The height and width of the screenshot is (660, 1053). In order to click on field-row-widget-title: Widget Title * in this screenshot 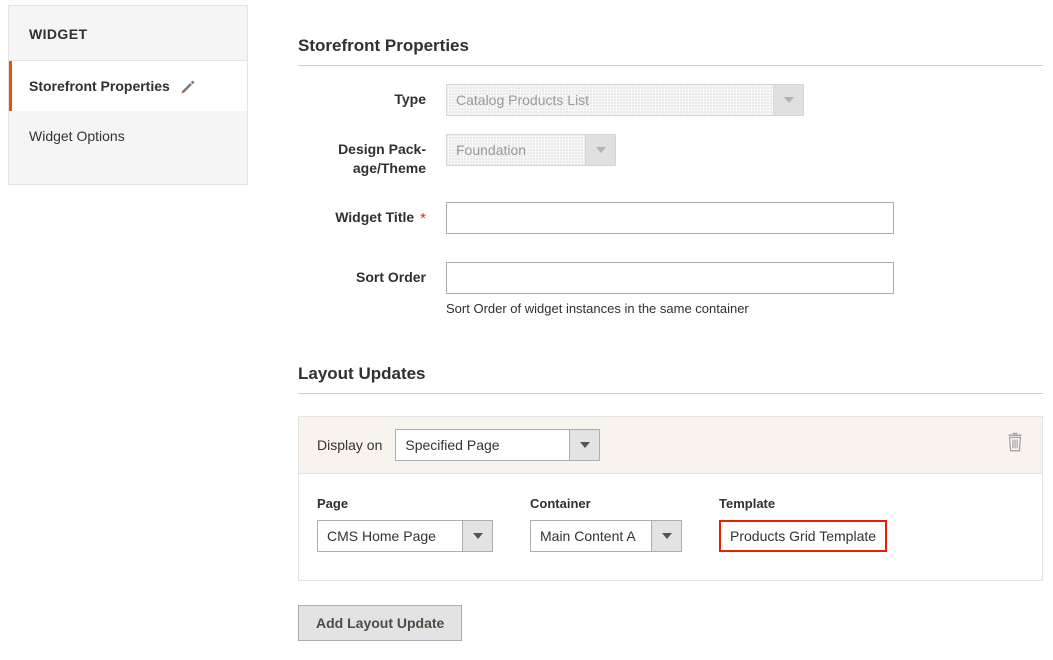, I will do `click(670, 218)`.